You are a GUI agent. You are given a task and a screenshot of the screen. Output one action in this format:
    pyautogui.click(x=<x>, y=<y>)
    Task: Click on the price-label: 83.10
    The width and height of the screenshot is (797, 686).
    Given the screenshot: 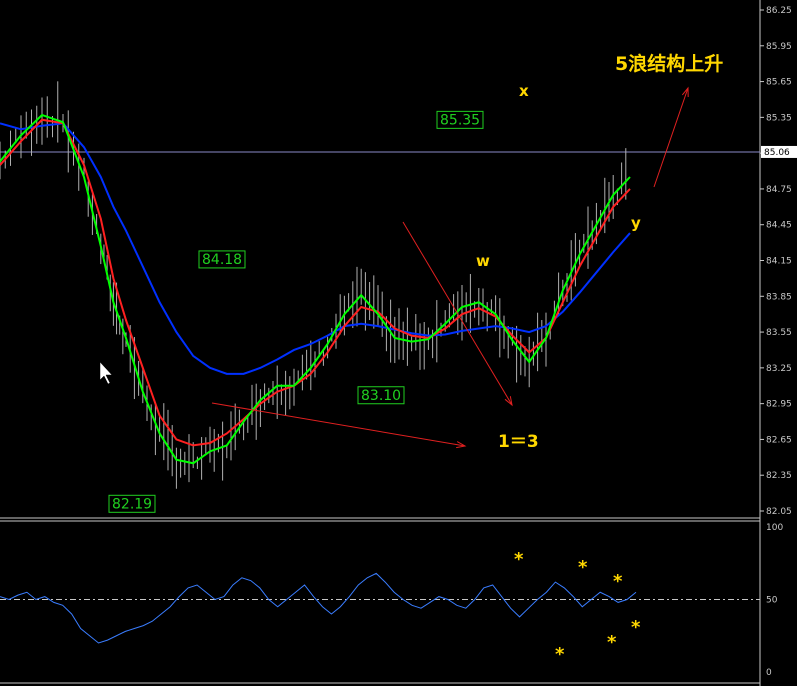 What is the action you would take?
    pyautogui.click(x=381, y=396)
    